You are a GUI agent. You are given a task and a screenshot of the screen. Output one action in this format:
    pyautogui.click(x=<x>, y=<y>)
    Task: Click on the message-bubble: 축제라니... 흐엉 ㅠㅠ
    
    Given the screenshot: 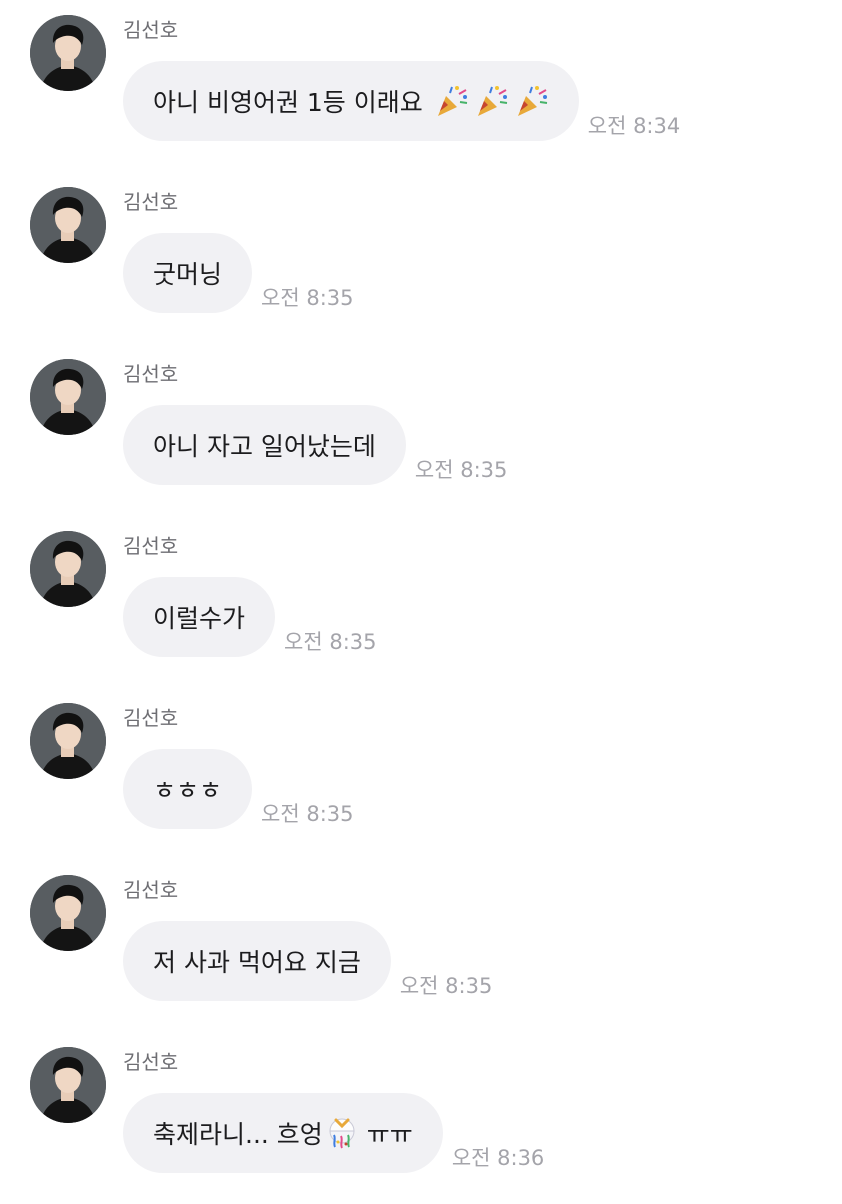 What is the action you would take?
    pyautogui.click(x=283, y=1133)
    